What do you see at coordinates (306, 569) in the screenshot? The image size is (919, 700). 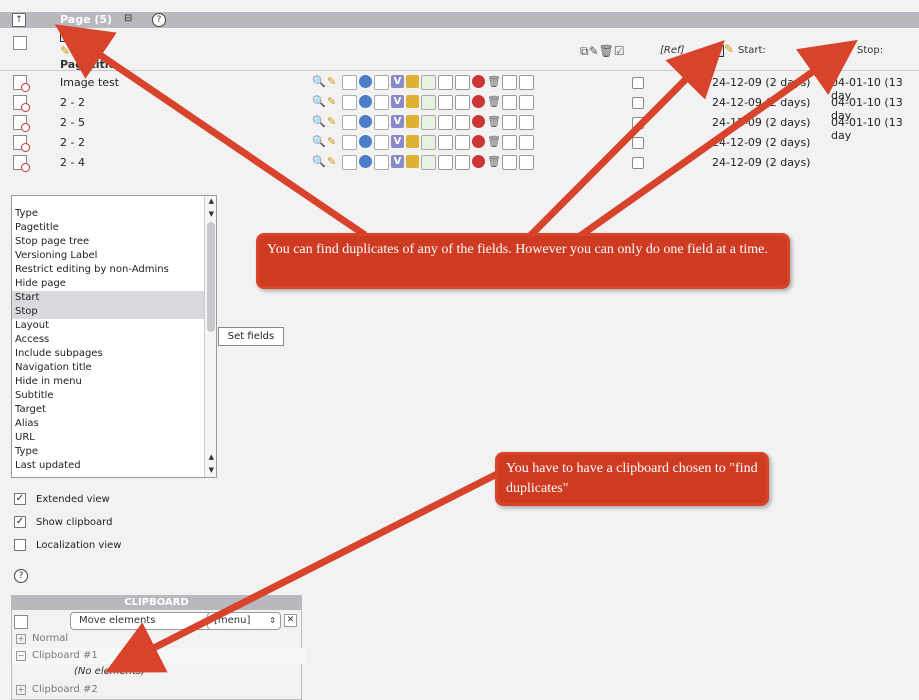 I see `arrow-to-clipboard` at bounding box center [306, 569].